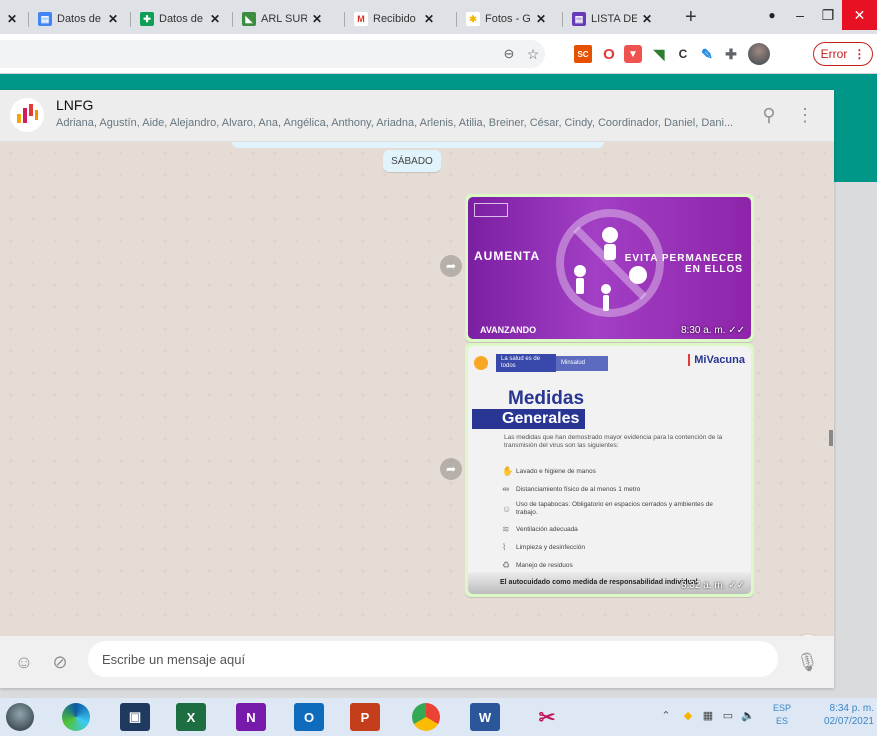 The height and width of the screenshot is (736, 877). I want to click on profile-avatar, so click(759, 54).